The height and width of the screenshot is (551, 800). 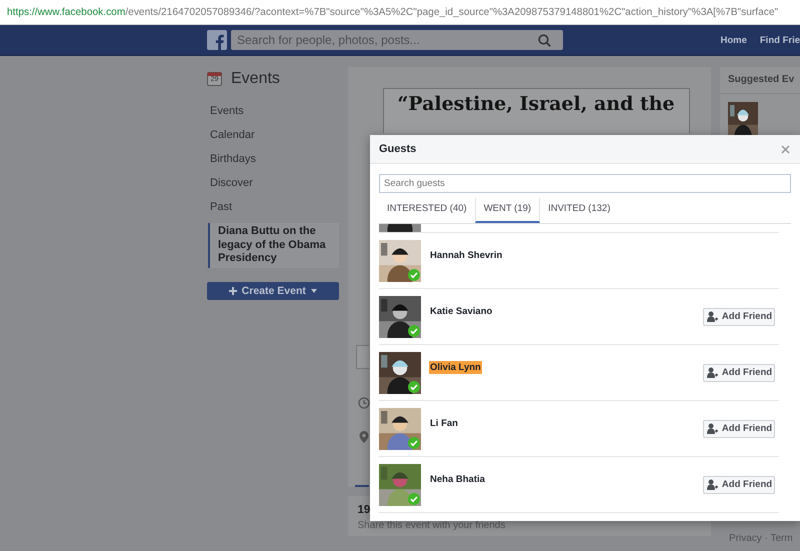 I want to click on search-field: Search guests, so click(x=585, y=183).